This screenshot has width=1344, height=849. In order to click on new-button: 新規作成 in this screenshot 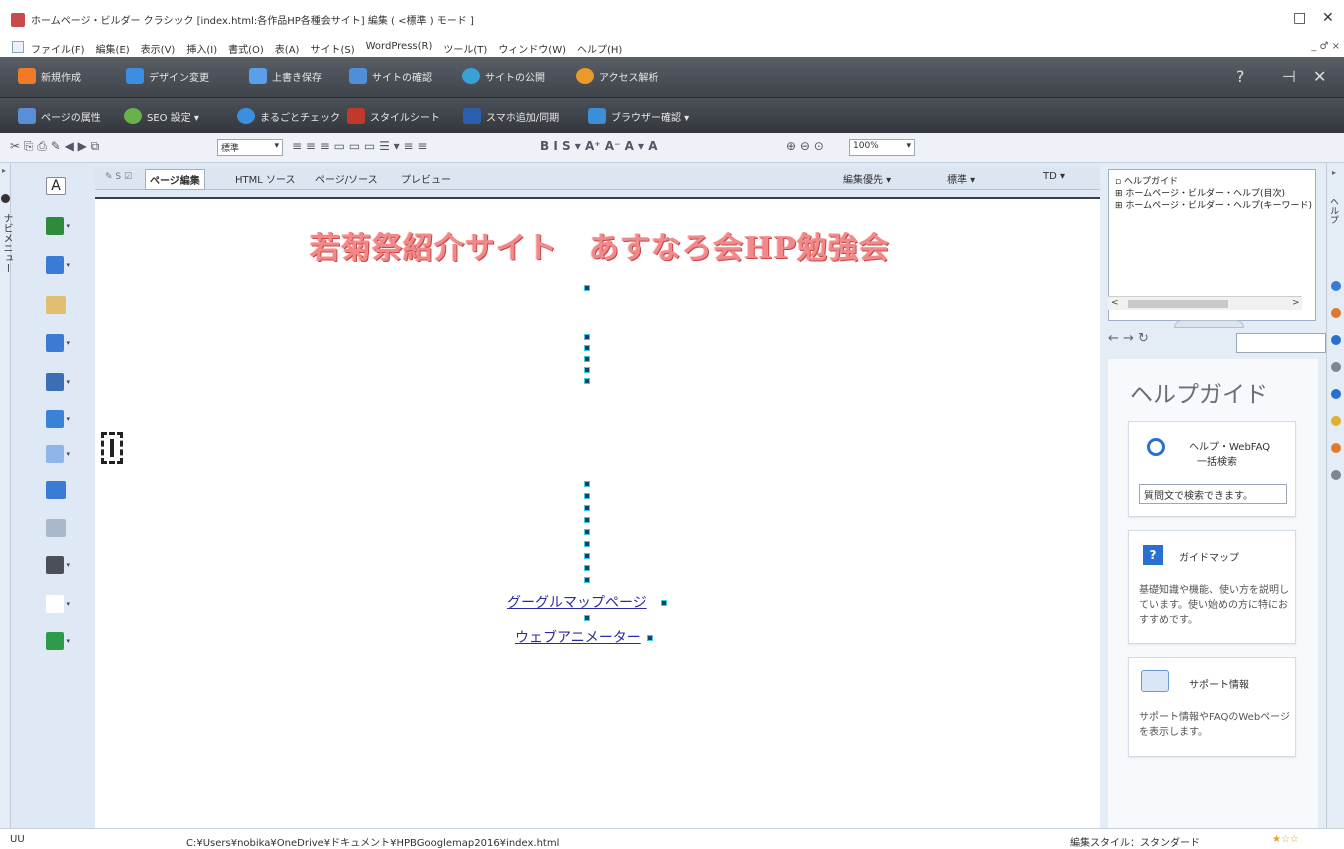, I will do `click(49, 76)`.